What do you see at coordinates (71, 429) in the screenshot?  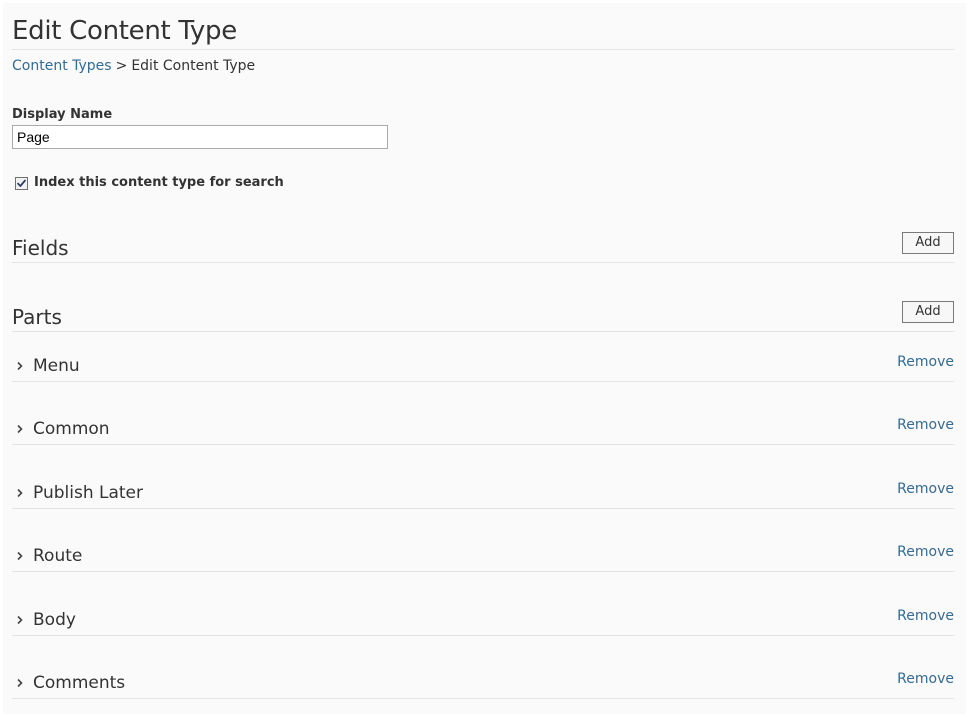 I see `part-name: Common` at bounding box center [71, 429].